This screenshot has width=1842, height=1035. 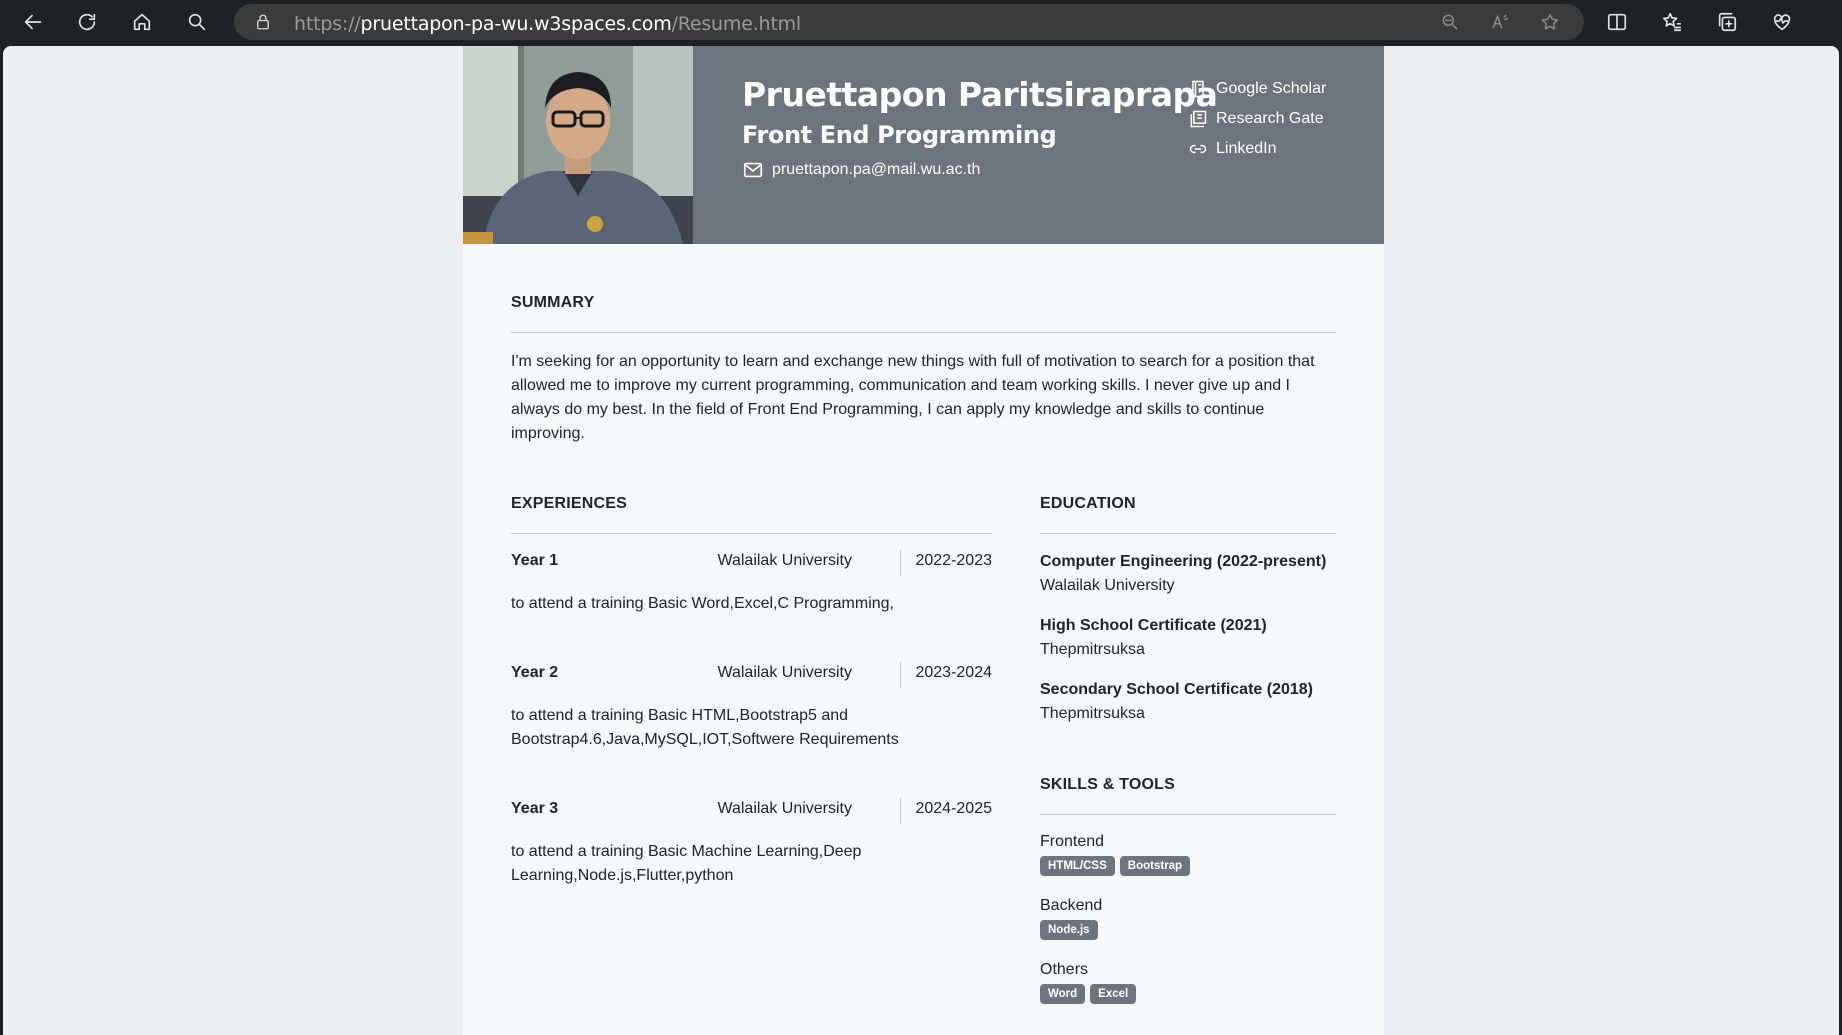 What do you see at coordinates (1246, 148) in the screenshot?
I see `linkedin-label: LinkedIn` at bounding box center [1246, 148].